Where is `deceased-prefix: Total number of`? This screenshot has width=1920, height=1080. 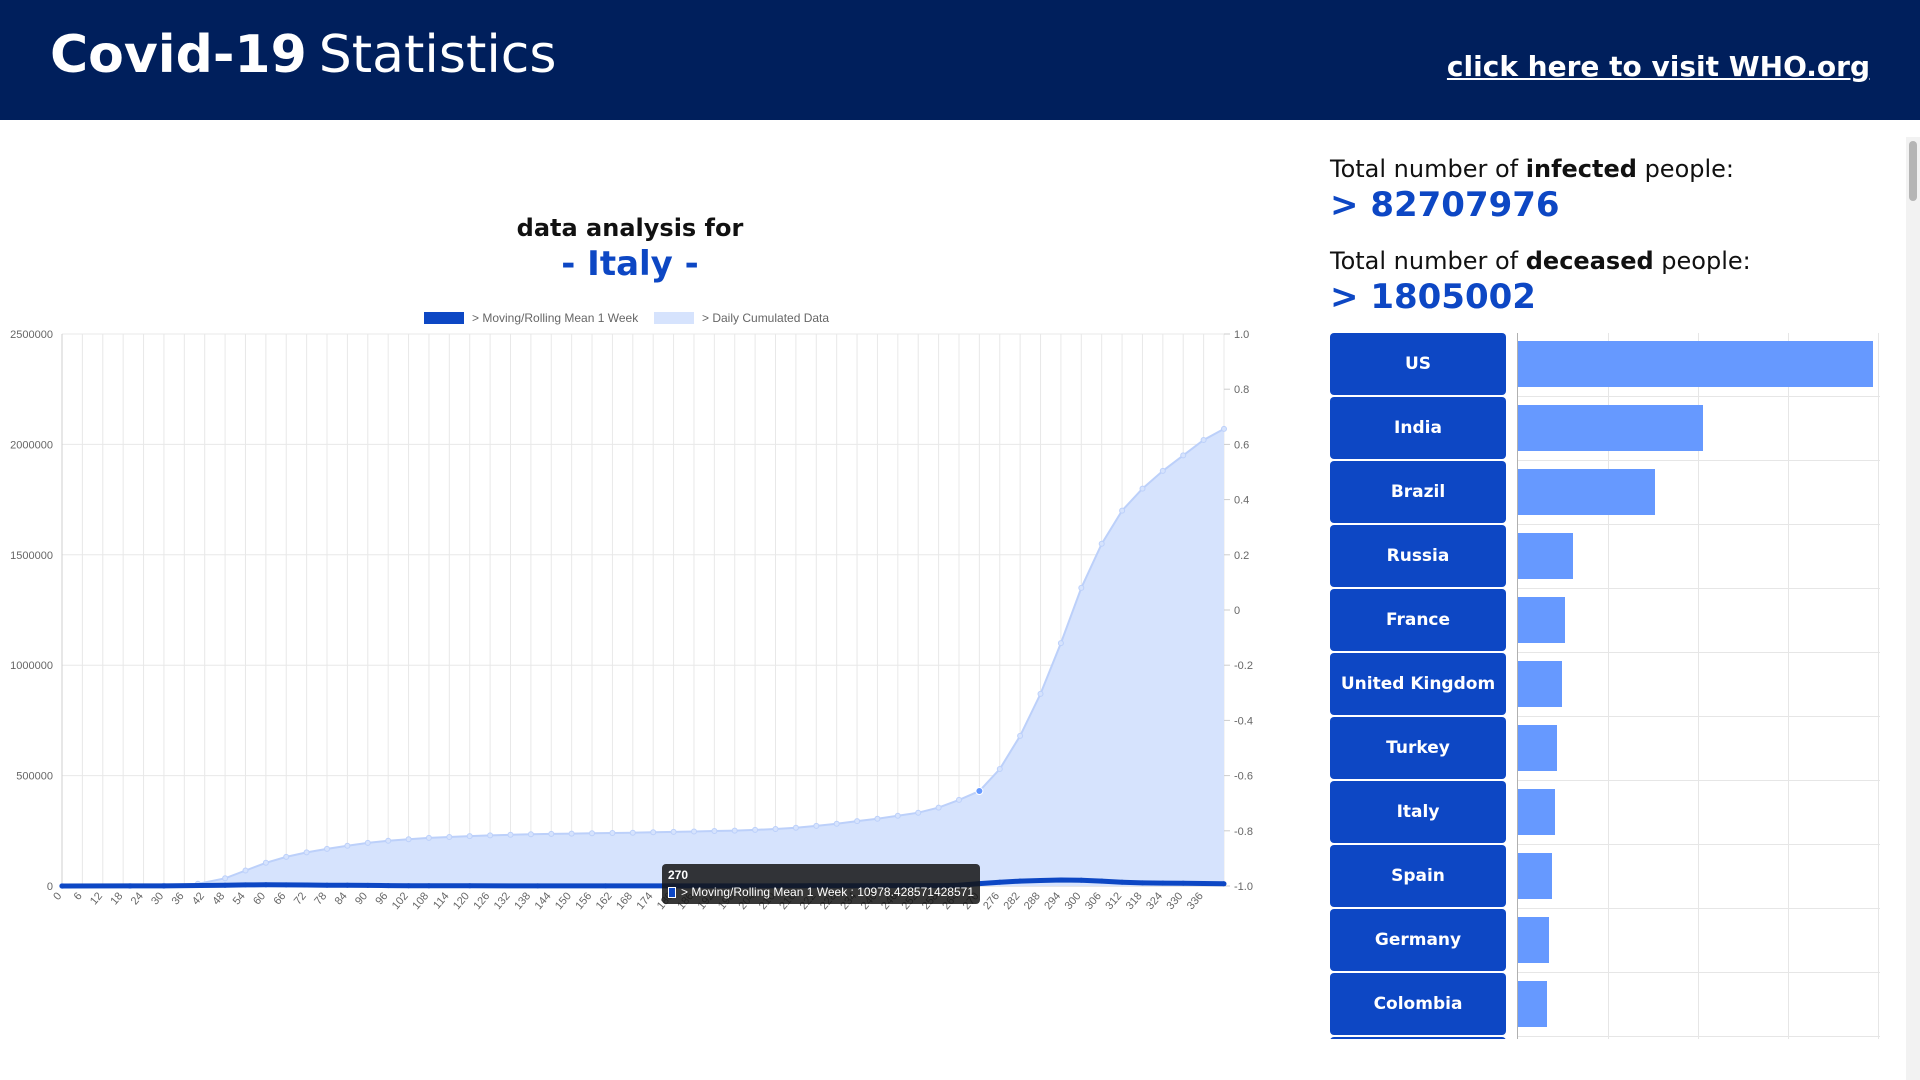
deceased-prefix: Total number of is located at coordinates (1428, 261).